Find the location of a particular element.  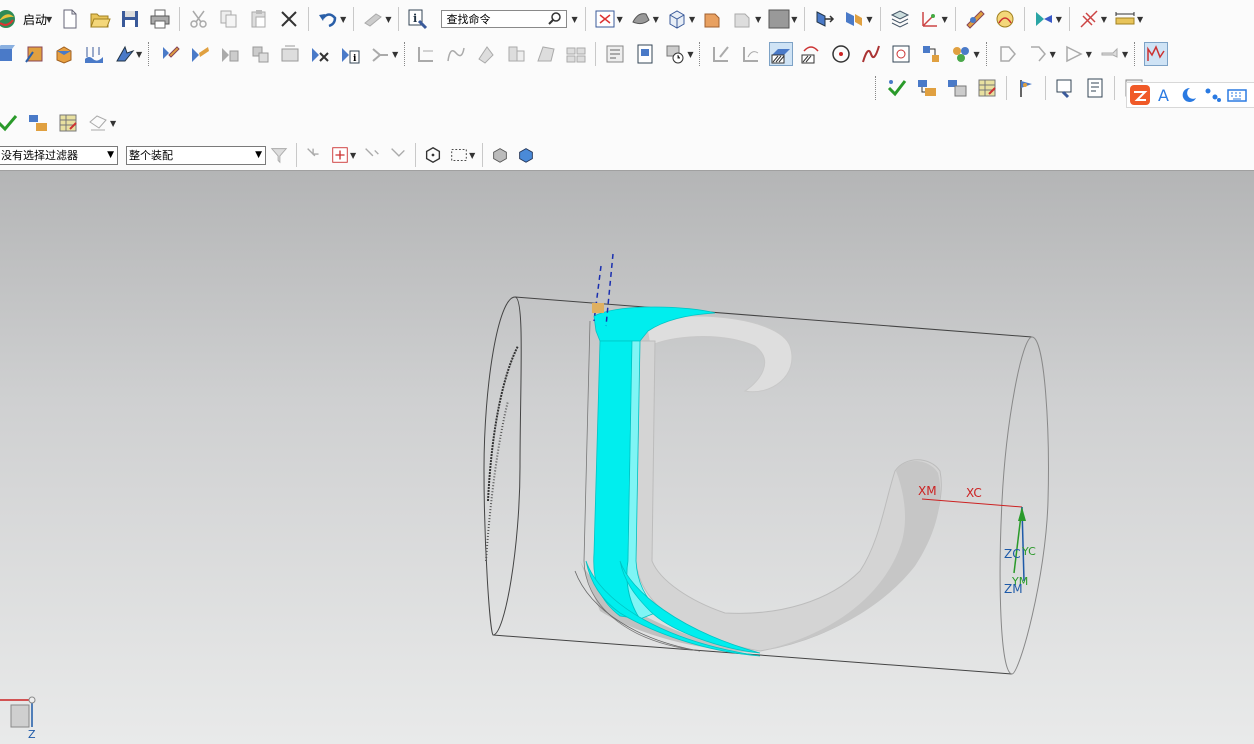

layer-icon is located at coordinates (900, 19).